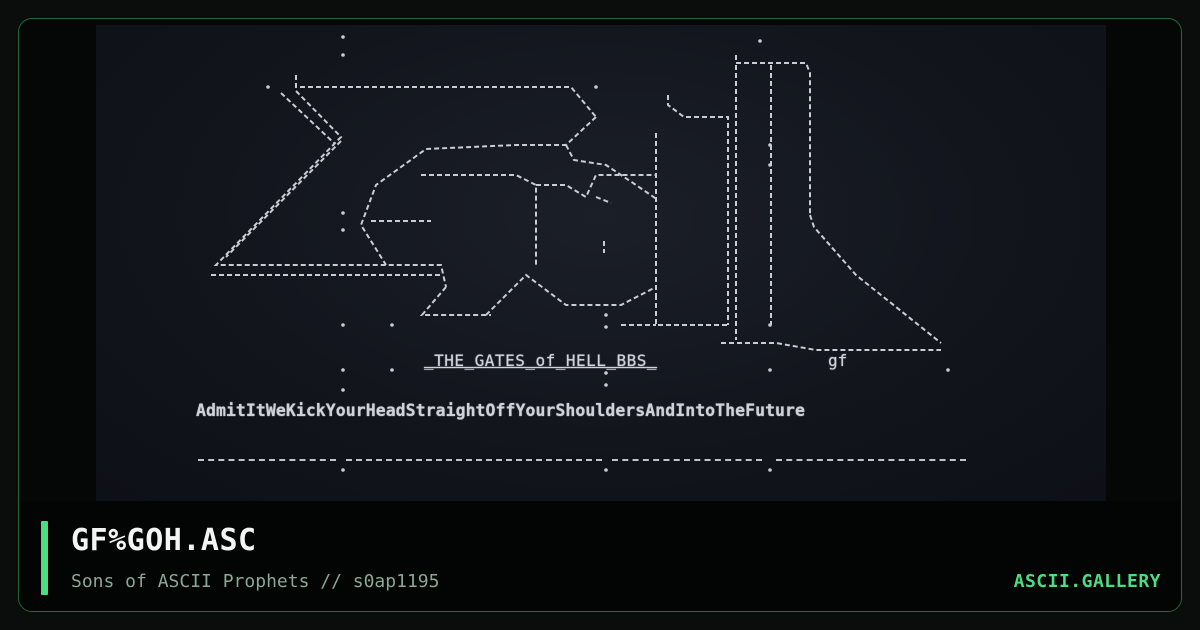 This screenshot has height=630, width=1200. I want to click on file-title: GF%GOH.ASC, so click(164, 540).